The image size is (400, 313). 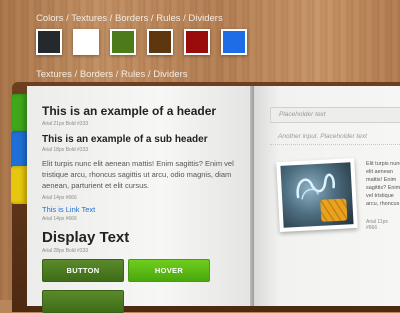 I want to click on honeycomb-icon, so click(x=334, y=210).